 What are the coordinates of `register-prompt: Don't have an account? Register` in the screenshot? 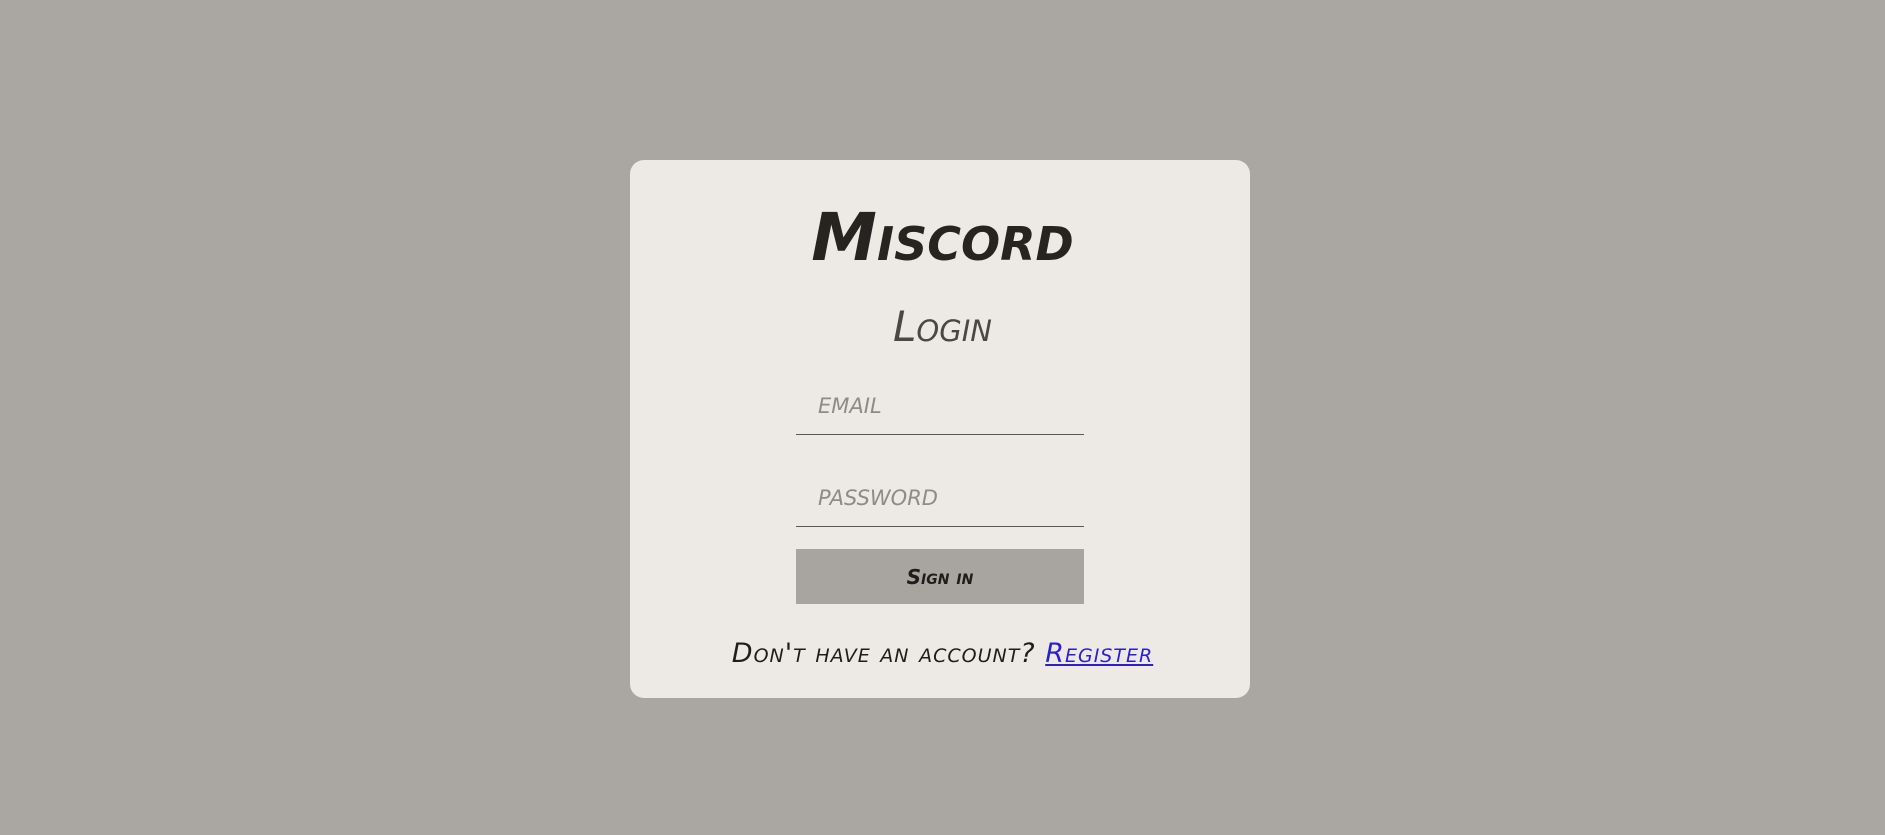 It's located at (942, 654).